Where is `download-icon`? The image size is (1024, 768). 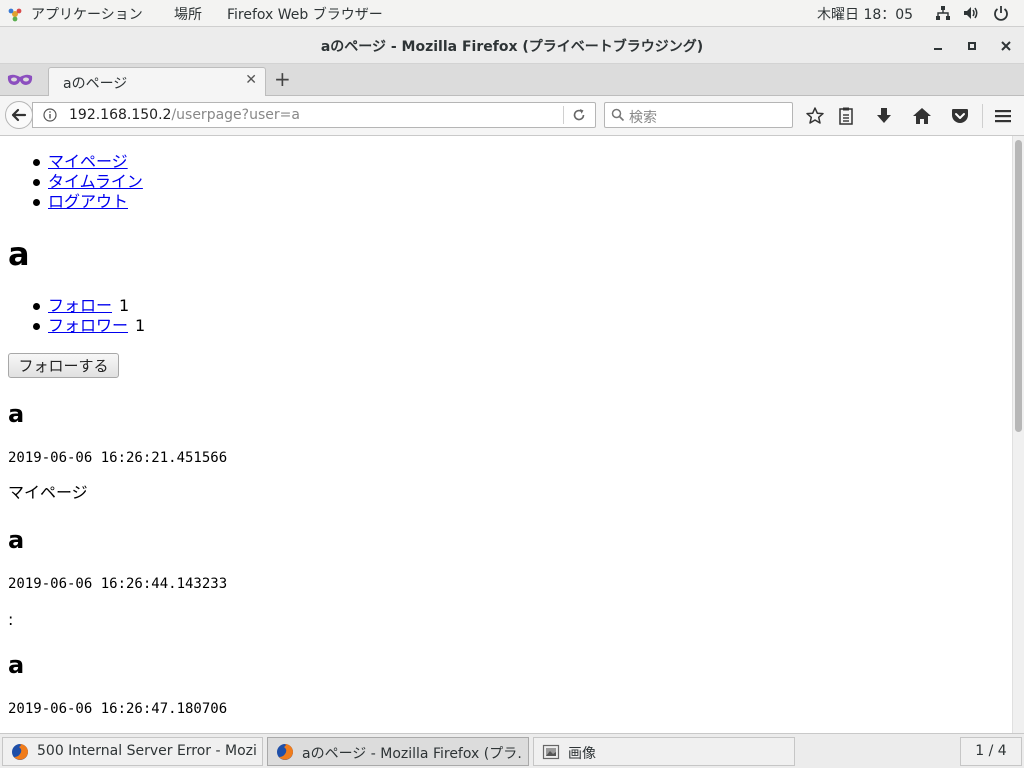
download-icon is located at coordinates (884, 116).